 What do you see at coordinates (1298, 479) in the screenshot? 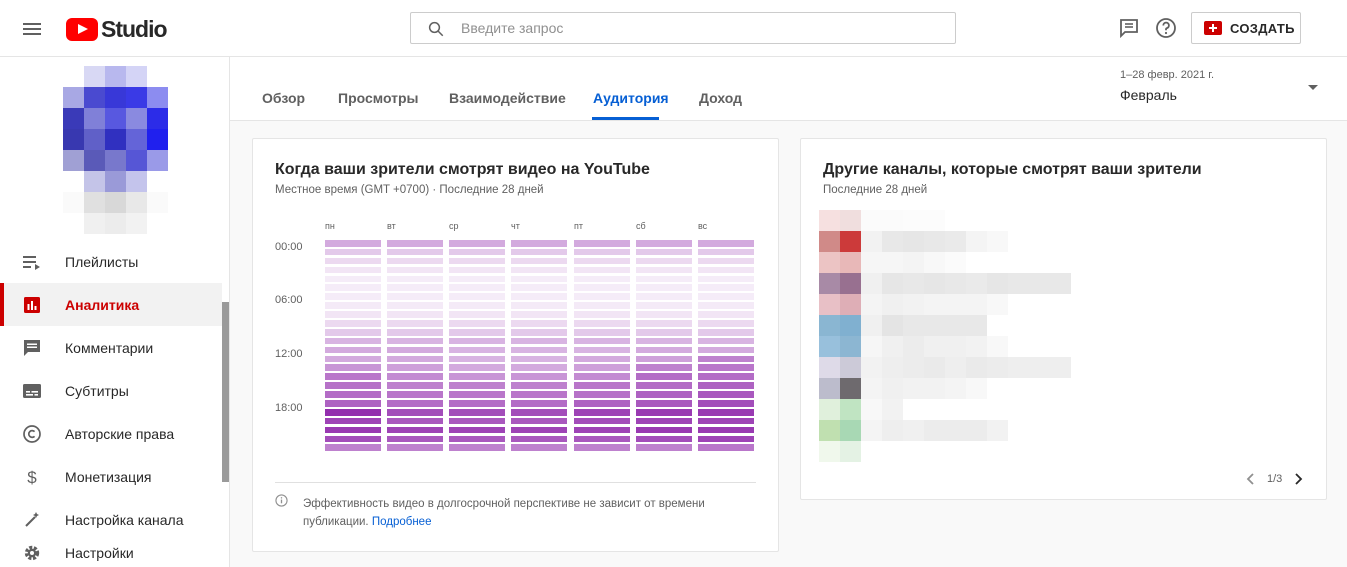
I see `chevron-right-icon` at bounding box center [1298, 479].